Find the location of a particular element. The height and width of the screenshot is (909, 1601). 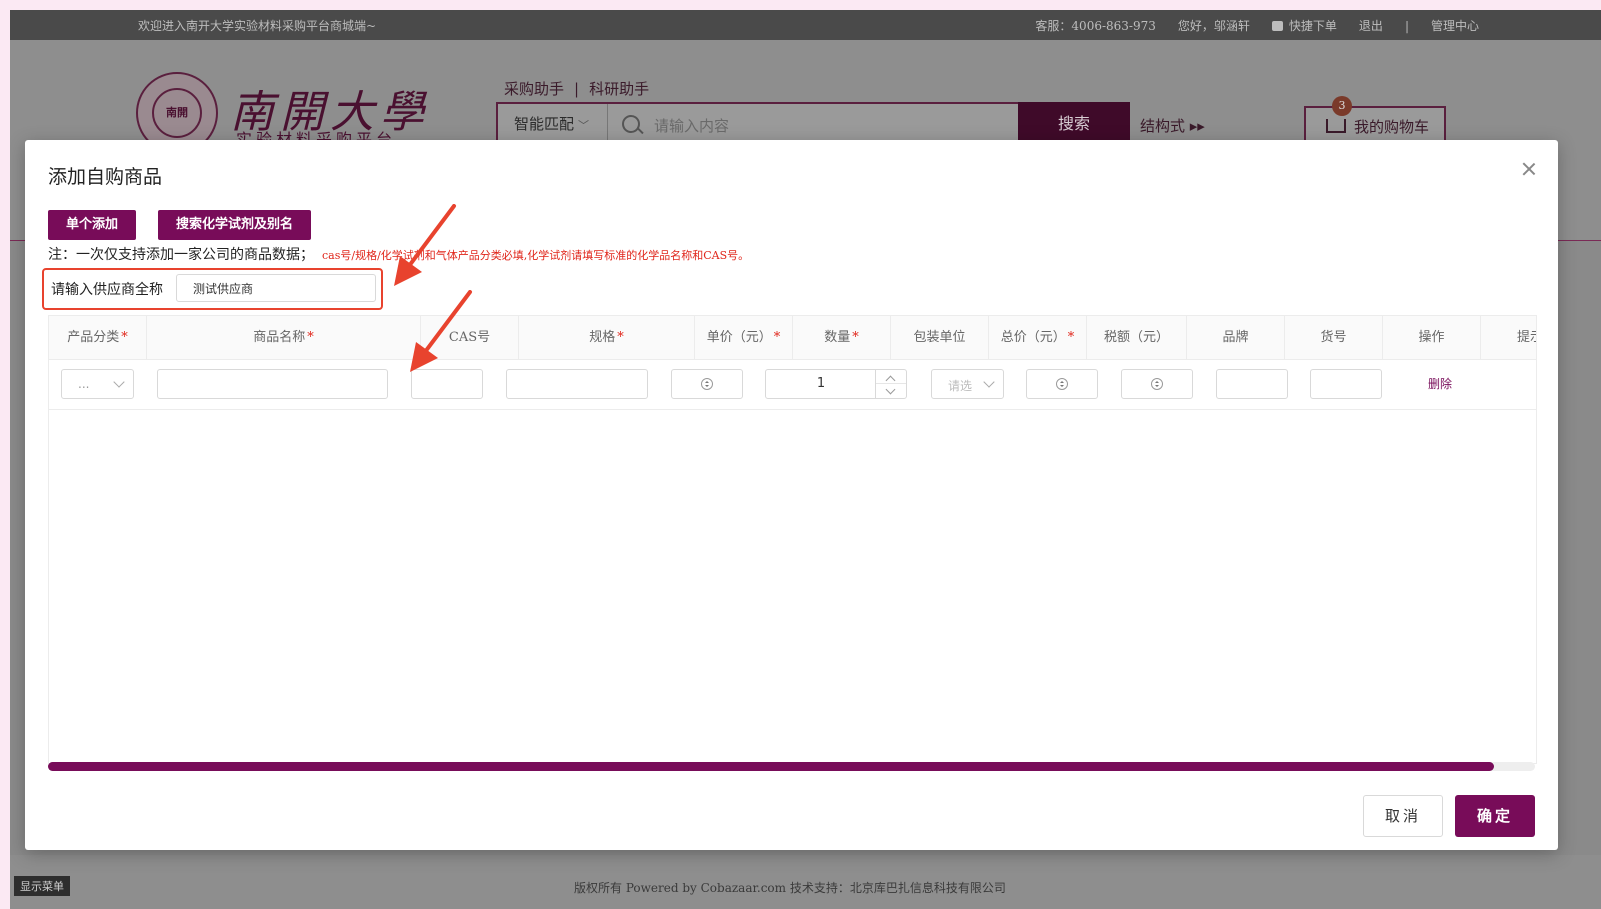

column-package-unit-label: 包装单位 is located at coordinates (939, 337).